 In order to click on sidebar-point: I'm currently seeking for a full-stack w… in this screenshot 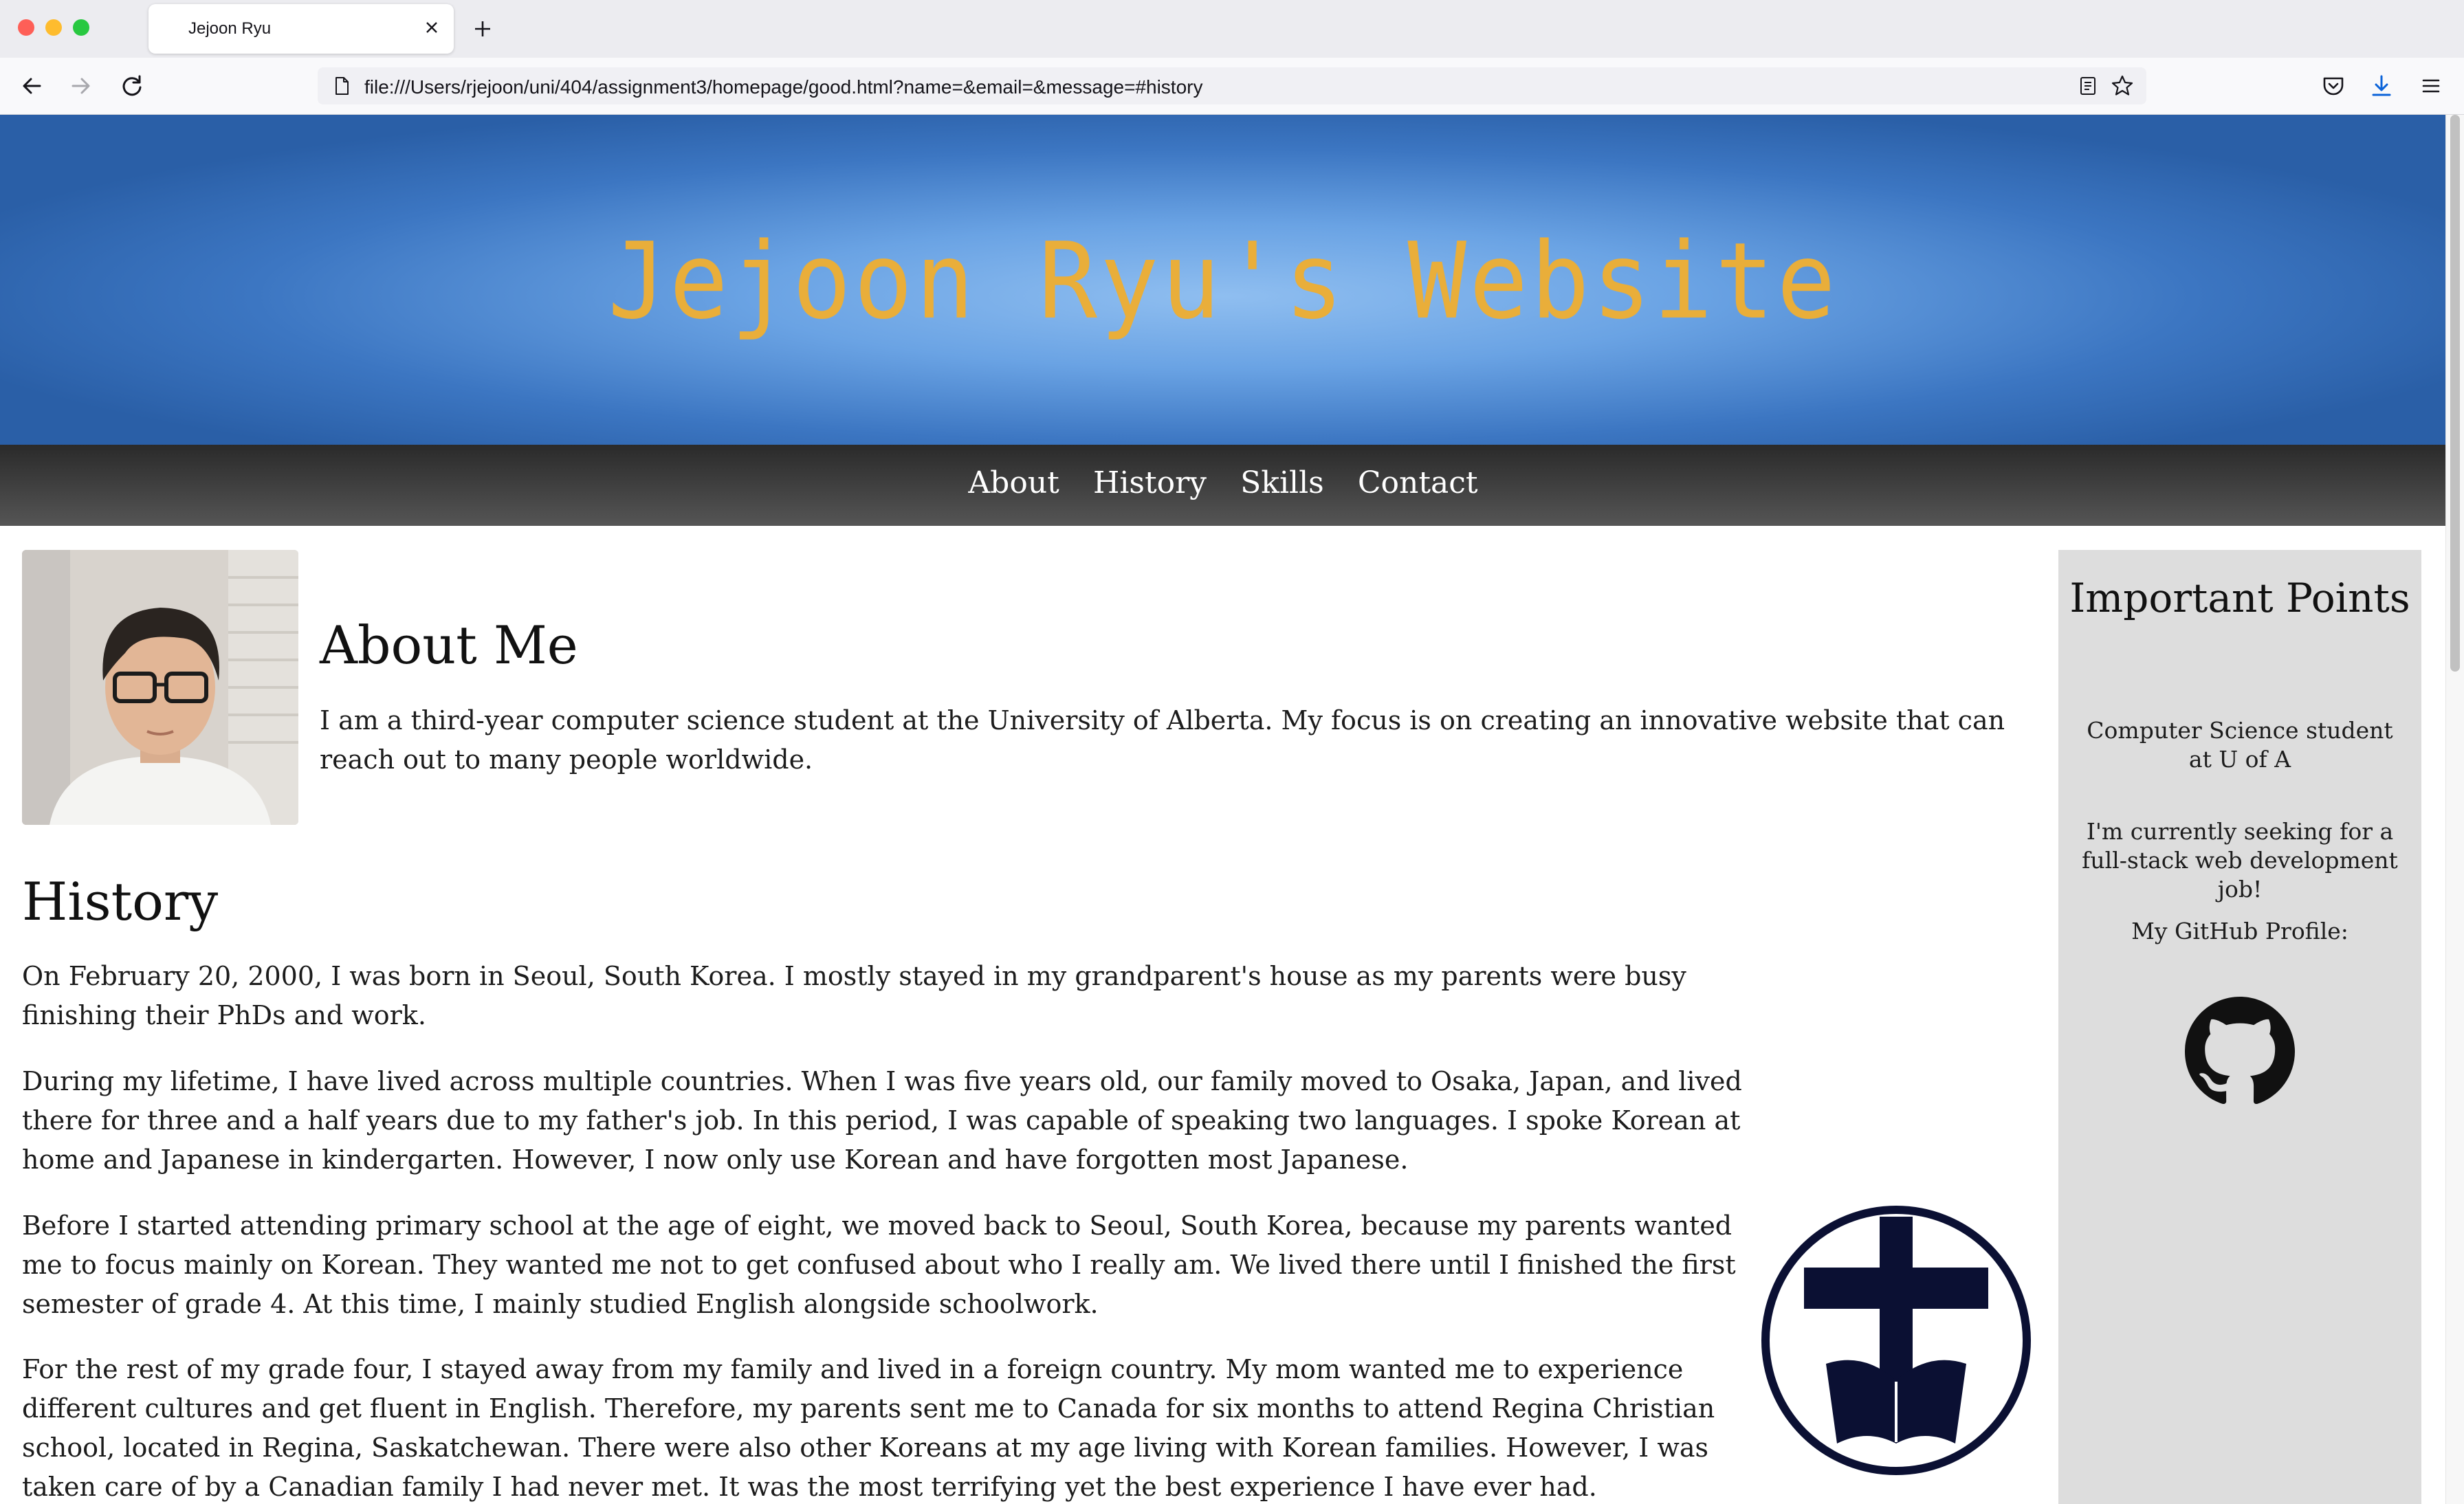, I will do `click(2240, 861)`.